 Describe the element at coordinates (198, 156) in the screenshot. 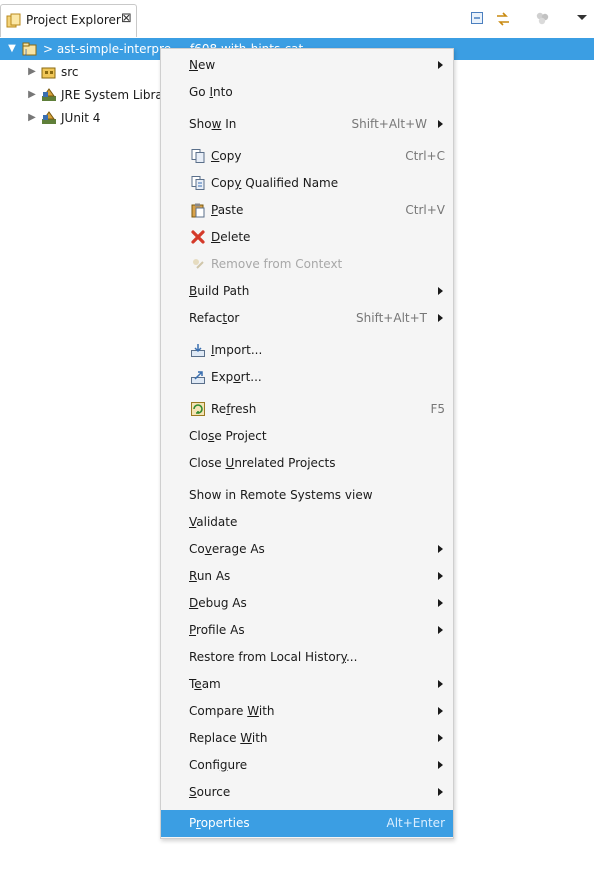

I see `copy-icon` at that location.